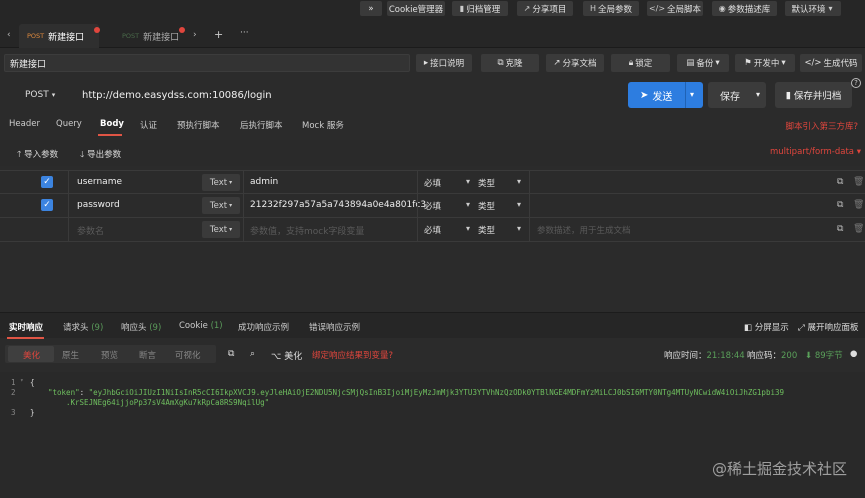  Describe the element at coordinates (307, 230) in the screenshot. I see `param-value-input: 参数值，支持mock字段变量` at that location.